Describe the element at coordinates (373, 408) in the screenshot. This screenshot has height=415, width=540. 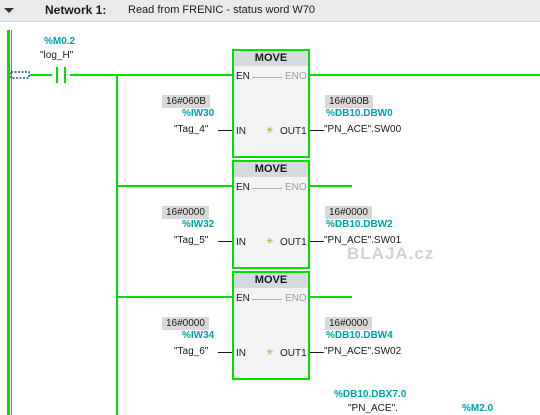
I see `bottom-tag: "PN_ACE".` at that location.